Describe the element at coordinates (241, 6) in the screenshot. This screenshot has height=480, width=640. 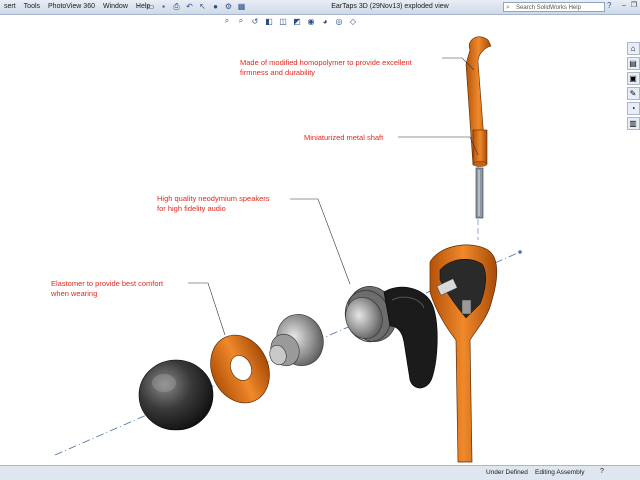
I see `view-icon: ▦` at that location.